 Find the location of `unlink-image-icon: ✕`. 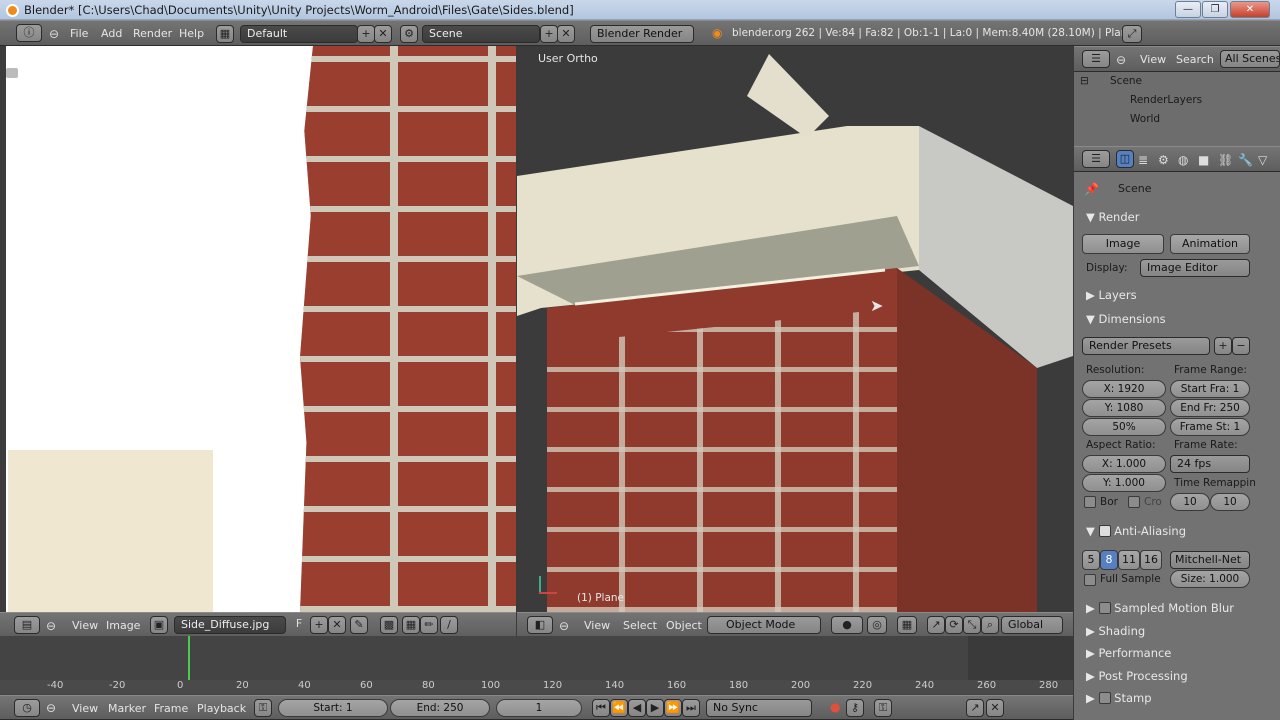

unlink-image-icon: ✕ is located at coordinates (337, 625).